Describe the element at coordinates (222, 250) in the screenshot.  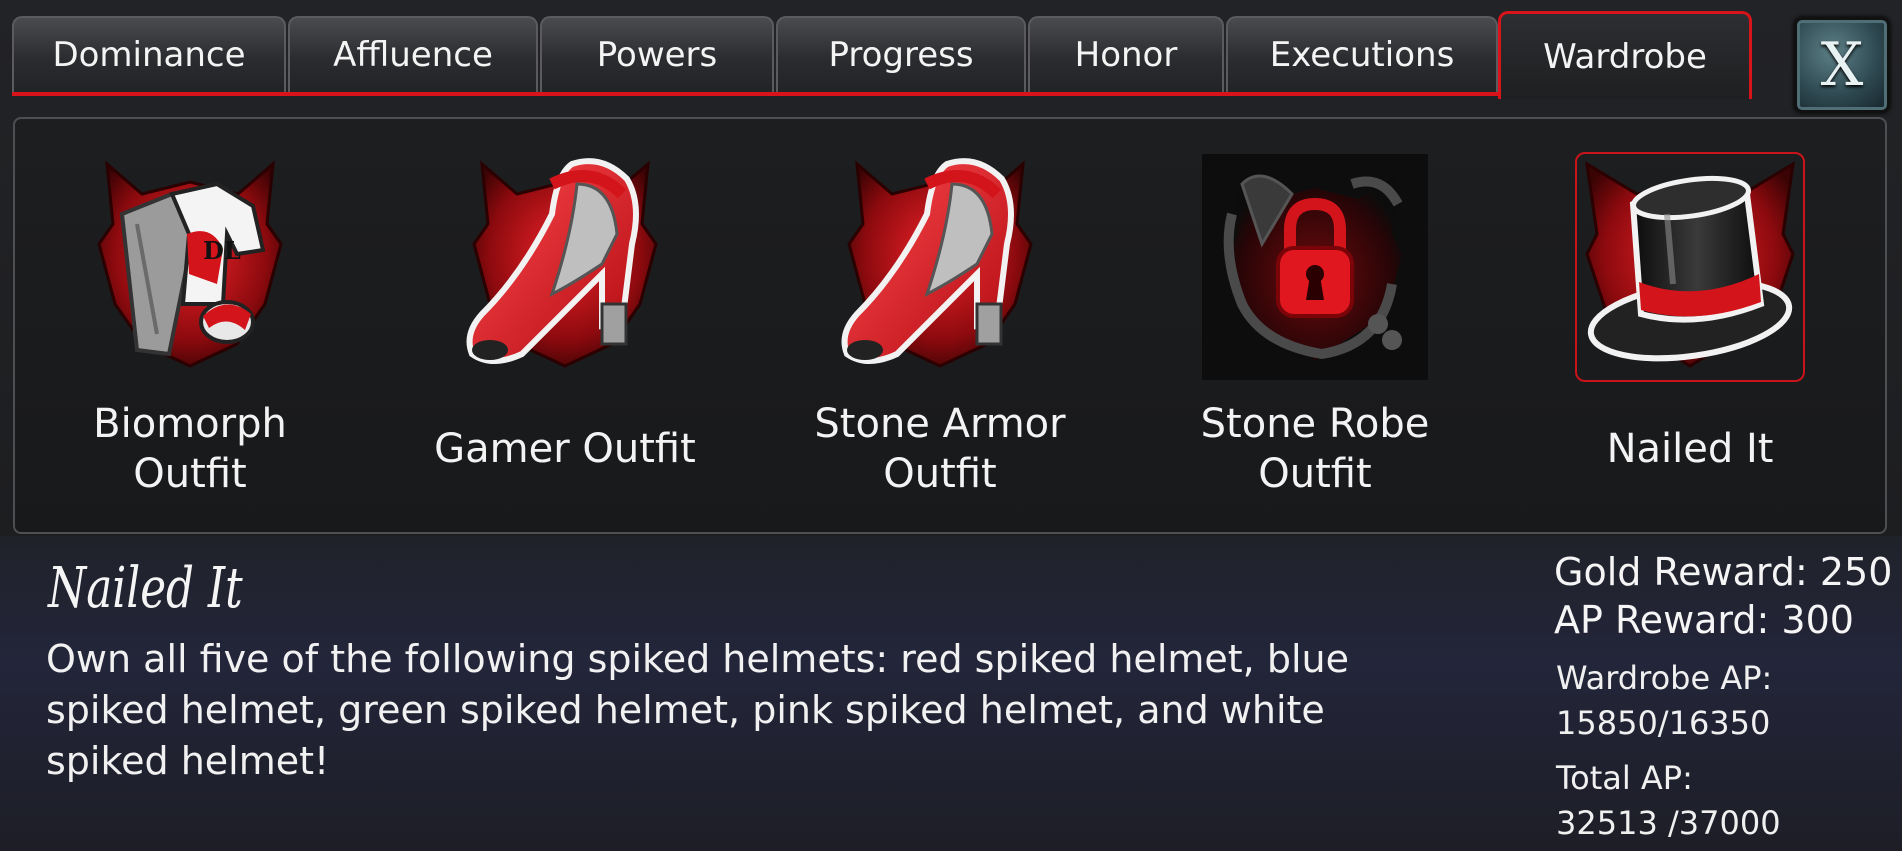
I see `svg-text: DL` at that location.